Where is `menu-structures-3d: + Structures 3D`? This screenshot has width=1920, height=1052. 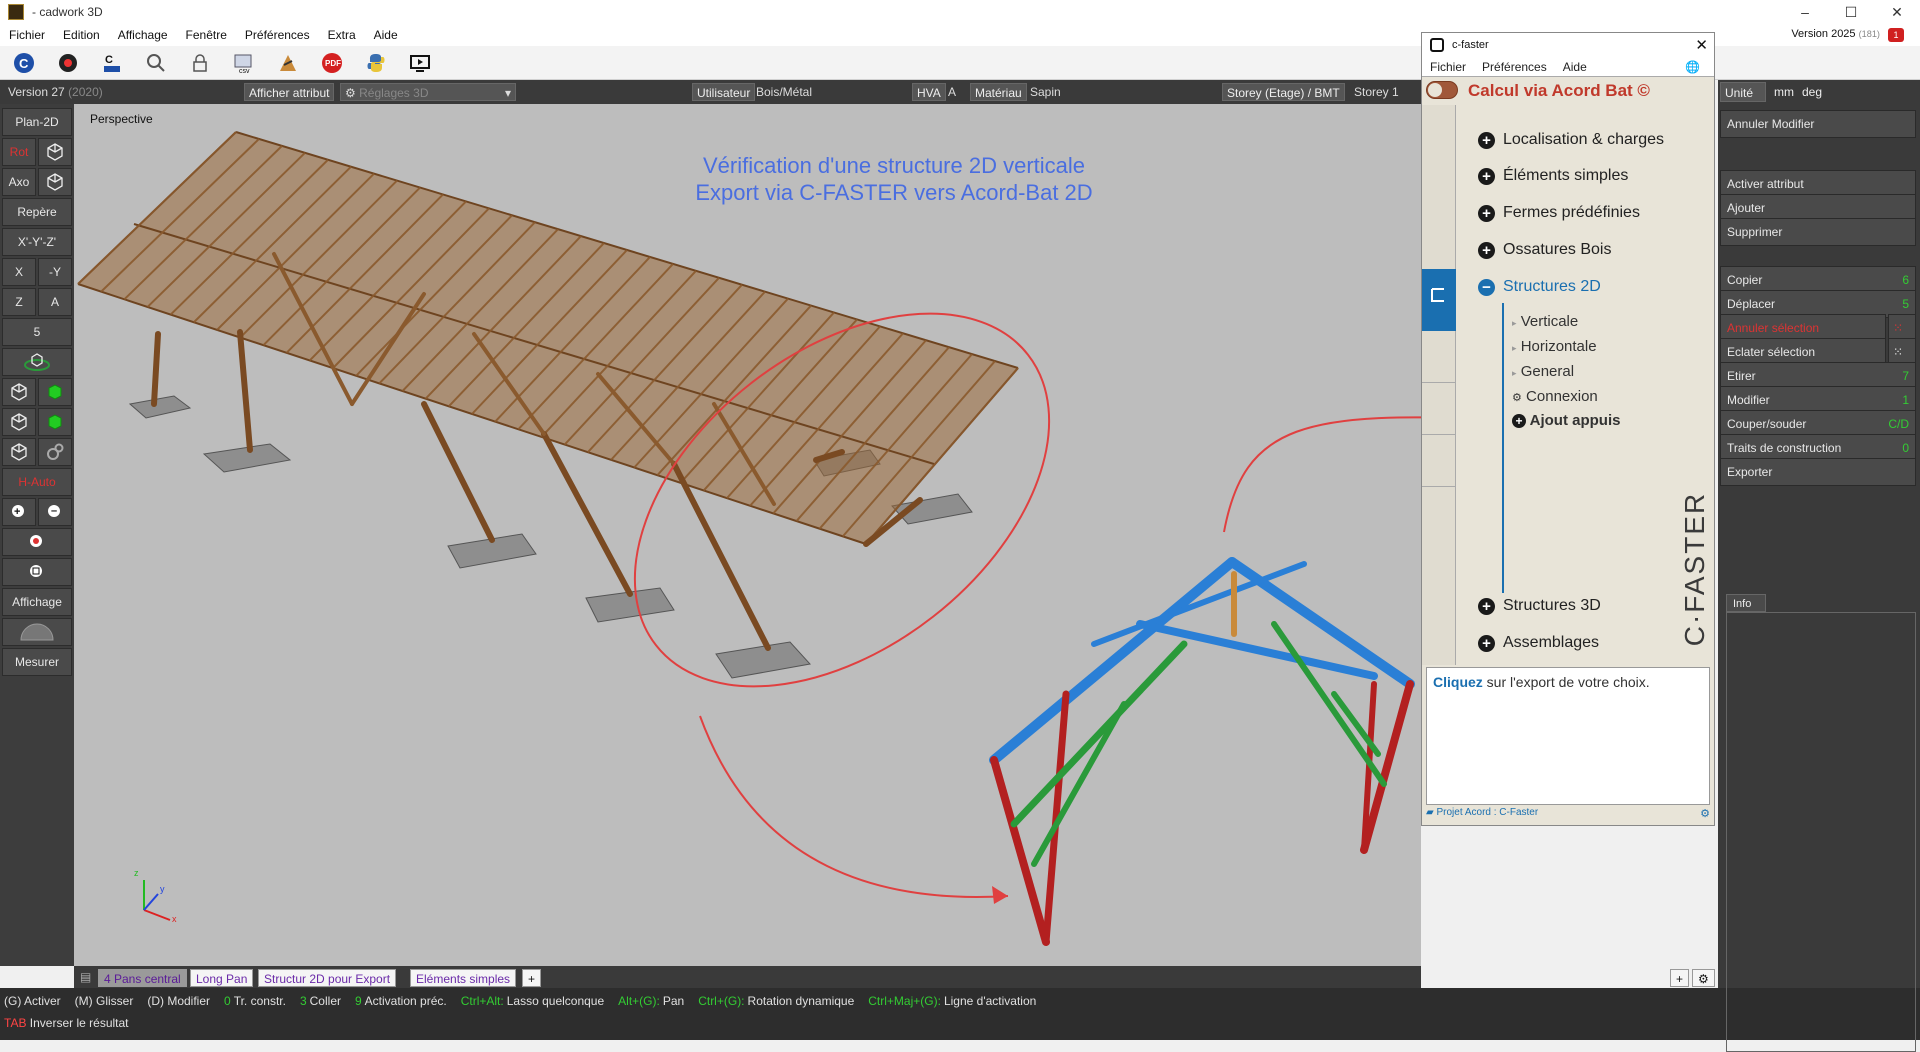
menu-structures-3d: + Structures 3D is located at coordinates (1539, 606).